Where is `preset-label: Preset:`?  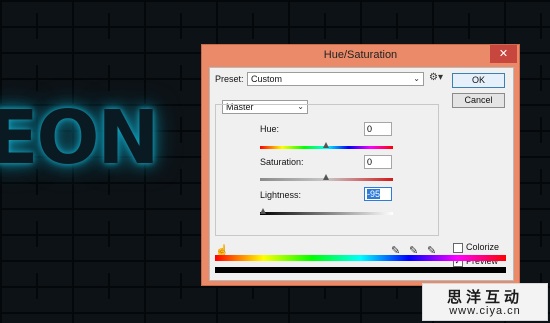 preset-label: Preset: is located at coordinates (229, 79).